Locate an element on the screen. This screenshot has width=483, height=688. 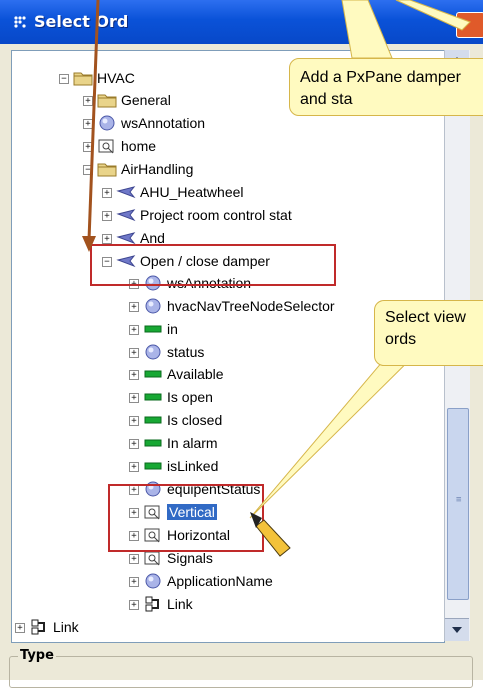
close-button is located at coordinates (469, 25).